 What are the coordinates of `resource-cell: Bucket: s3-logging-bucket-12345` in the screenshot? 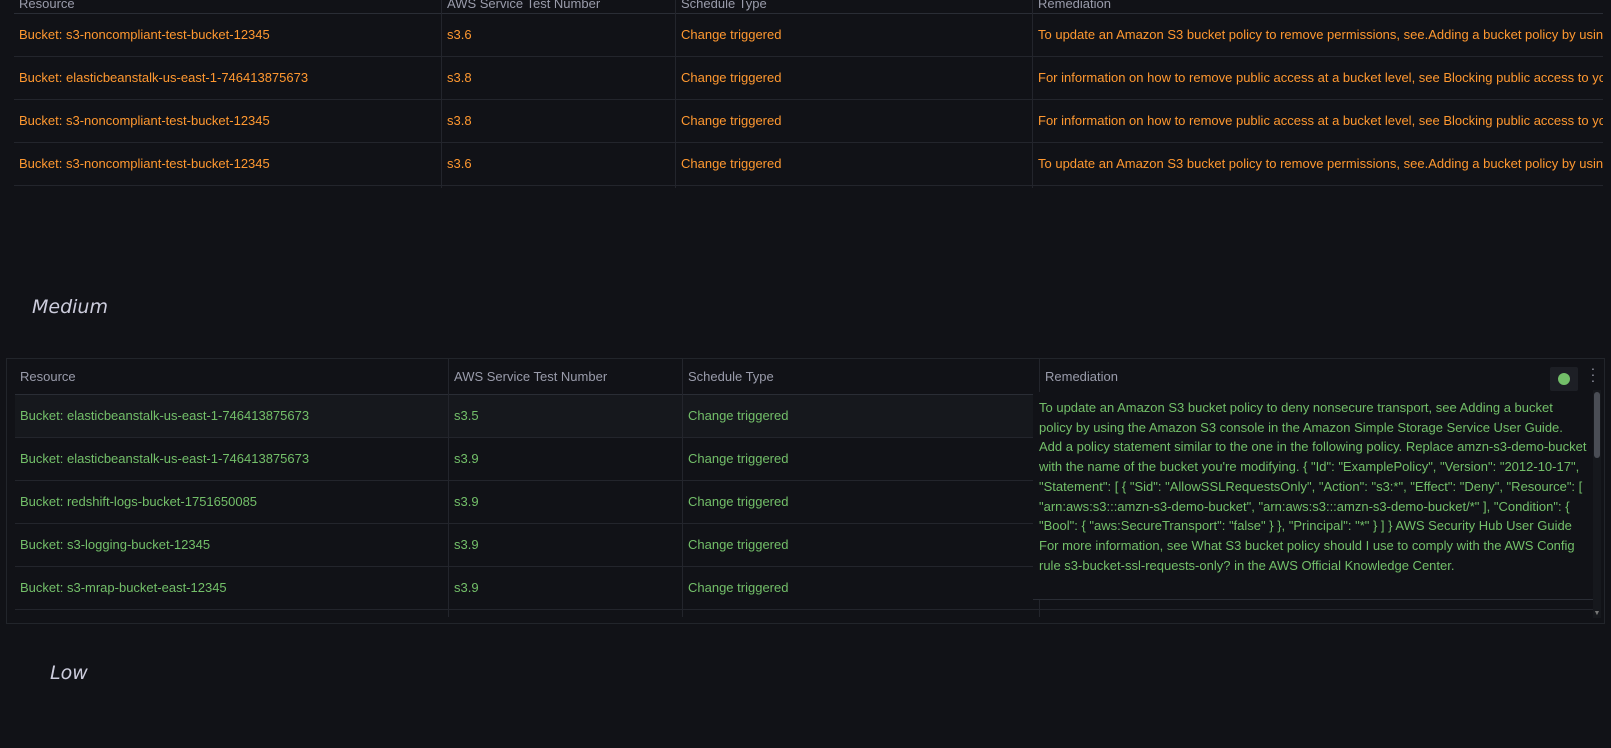 It's located at (115, 544).